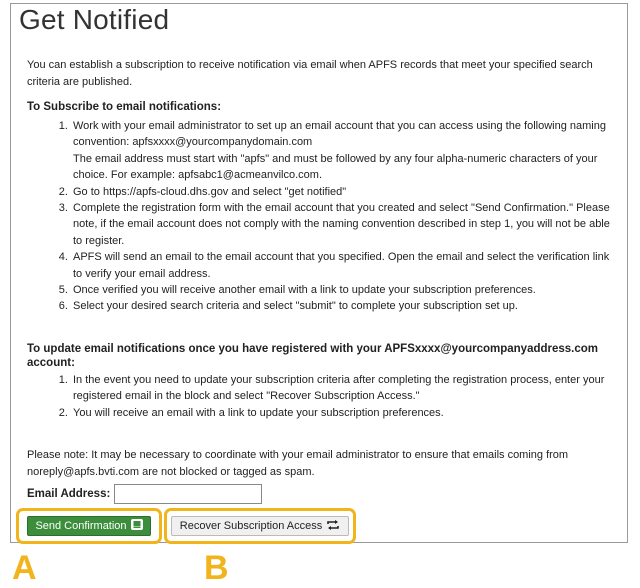 The height and width of the screenshot is (588, 640). What do you see at coordinates (188, 494) in the screenshot?
I see `email-address-input` at bounding box center [188, 494].